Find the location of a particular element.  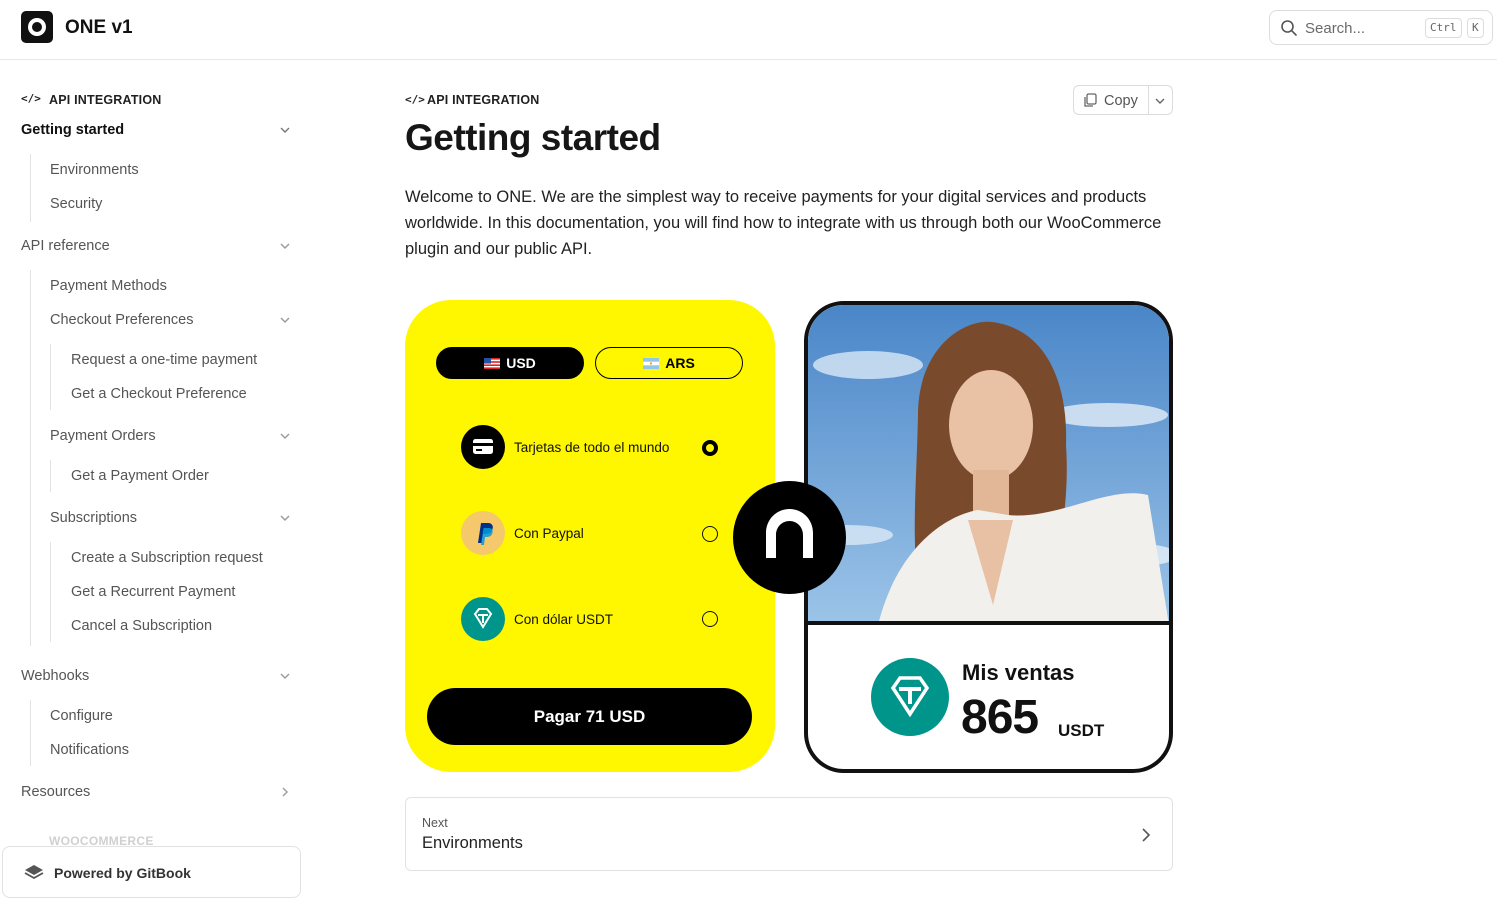

paypal-icon is located at coordinates (483, 533).